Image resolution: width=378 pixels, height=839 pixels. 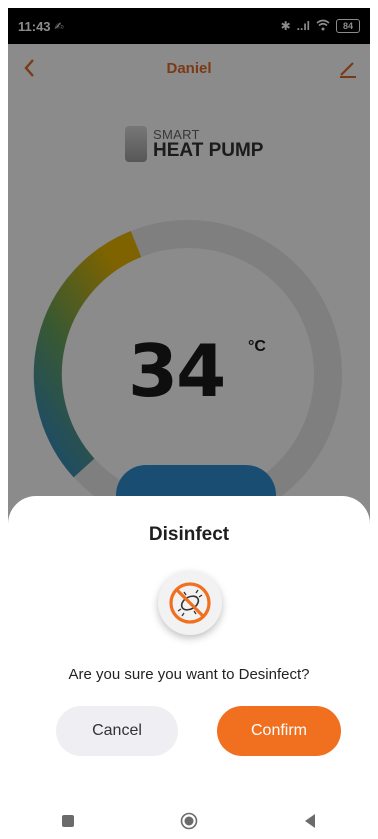 What do you see at coordinates (189, 674) in the screenshot?
I see `dialog-message: Are you sure you want to Desinfect?` at bounding box center [189, 674].